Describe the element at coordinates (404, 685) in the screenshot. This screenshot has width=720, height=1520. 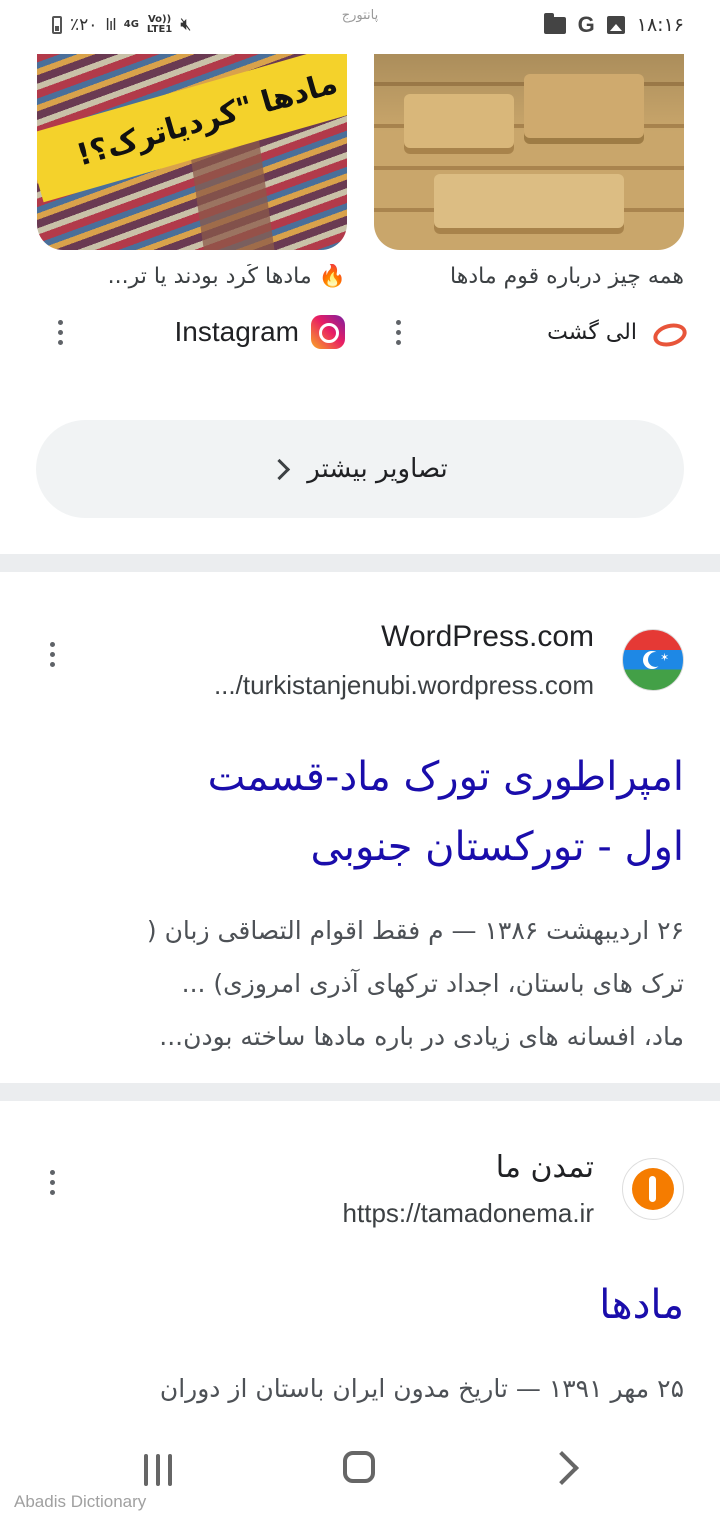
I see `site-url: .../turkistanjenubi.wordpress.com` at that location.